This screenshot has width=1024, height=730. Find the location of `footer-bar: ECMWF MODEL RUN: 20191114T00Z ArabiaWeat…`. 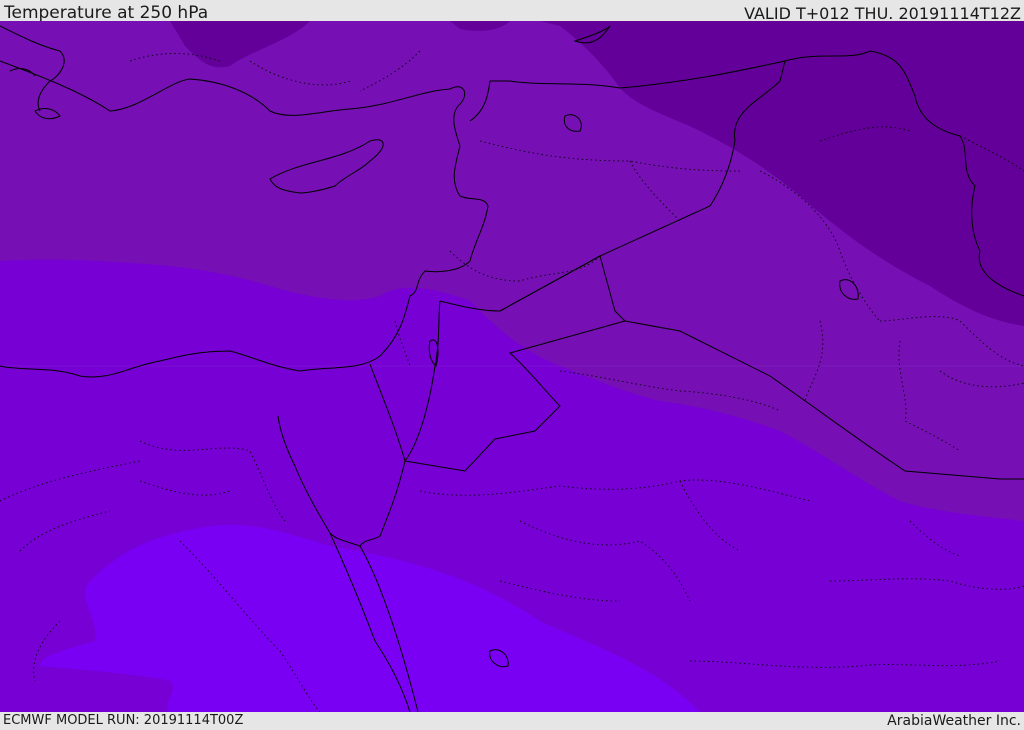

footer-bar: ECMWF MODEL RUN: 20191114T00Z ArabiaWeat… is located at coordinates (512, 720).